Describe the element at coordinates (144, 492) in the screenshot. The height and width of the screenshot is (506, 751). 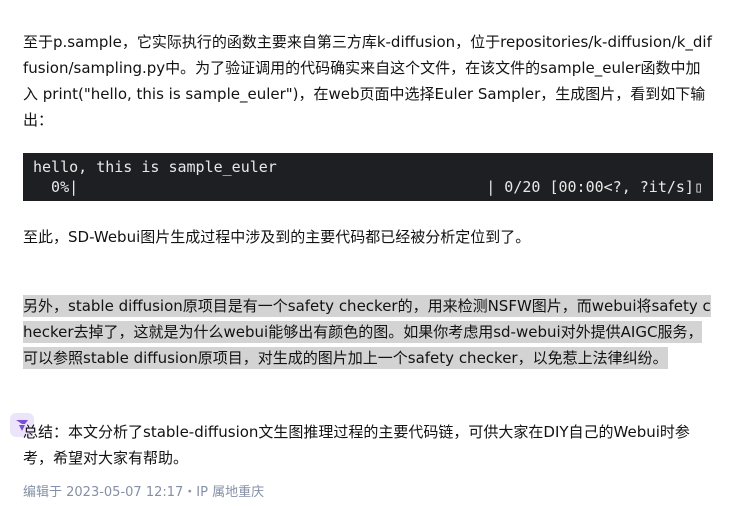
I see `edit-meta-info: 编辑于 2023-05-07 12:17・IP 属地重庆` at that location.